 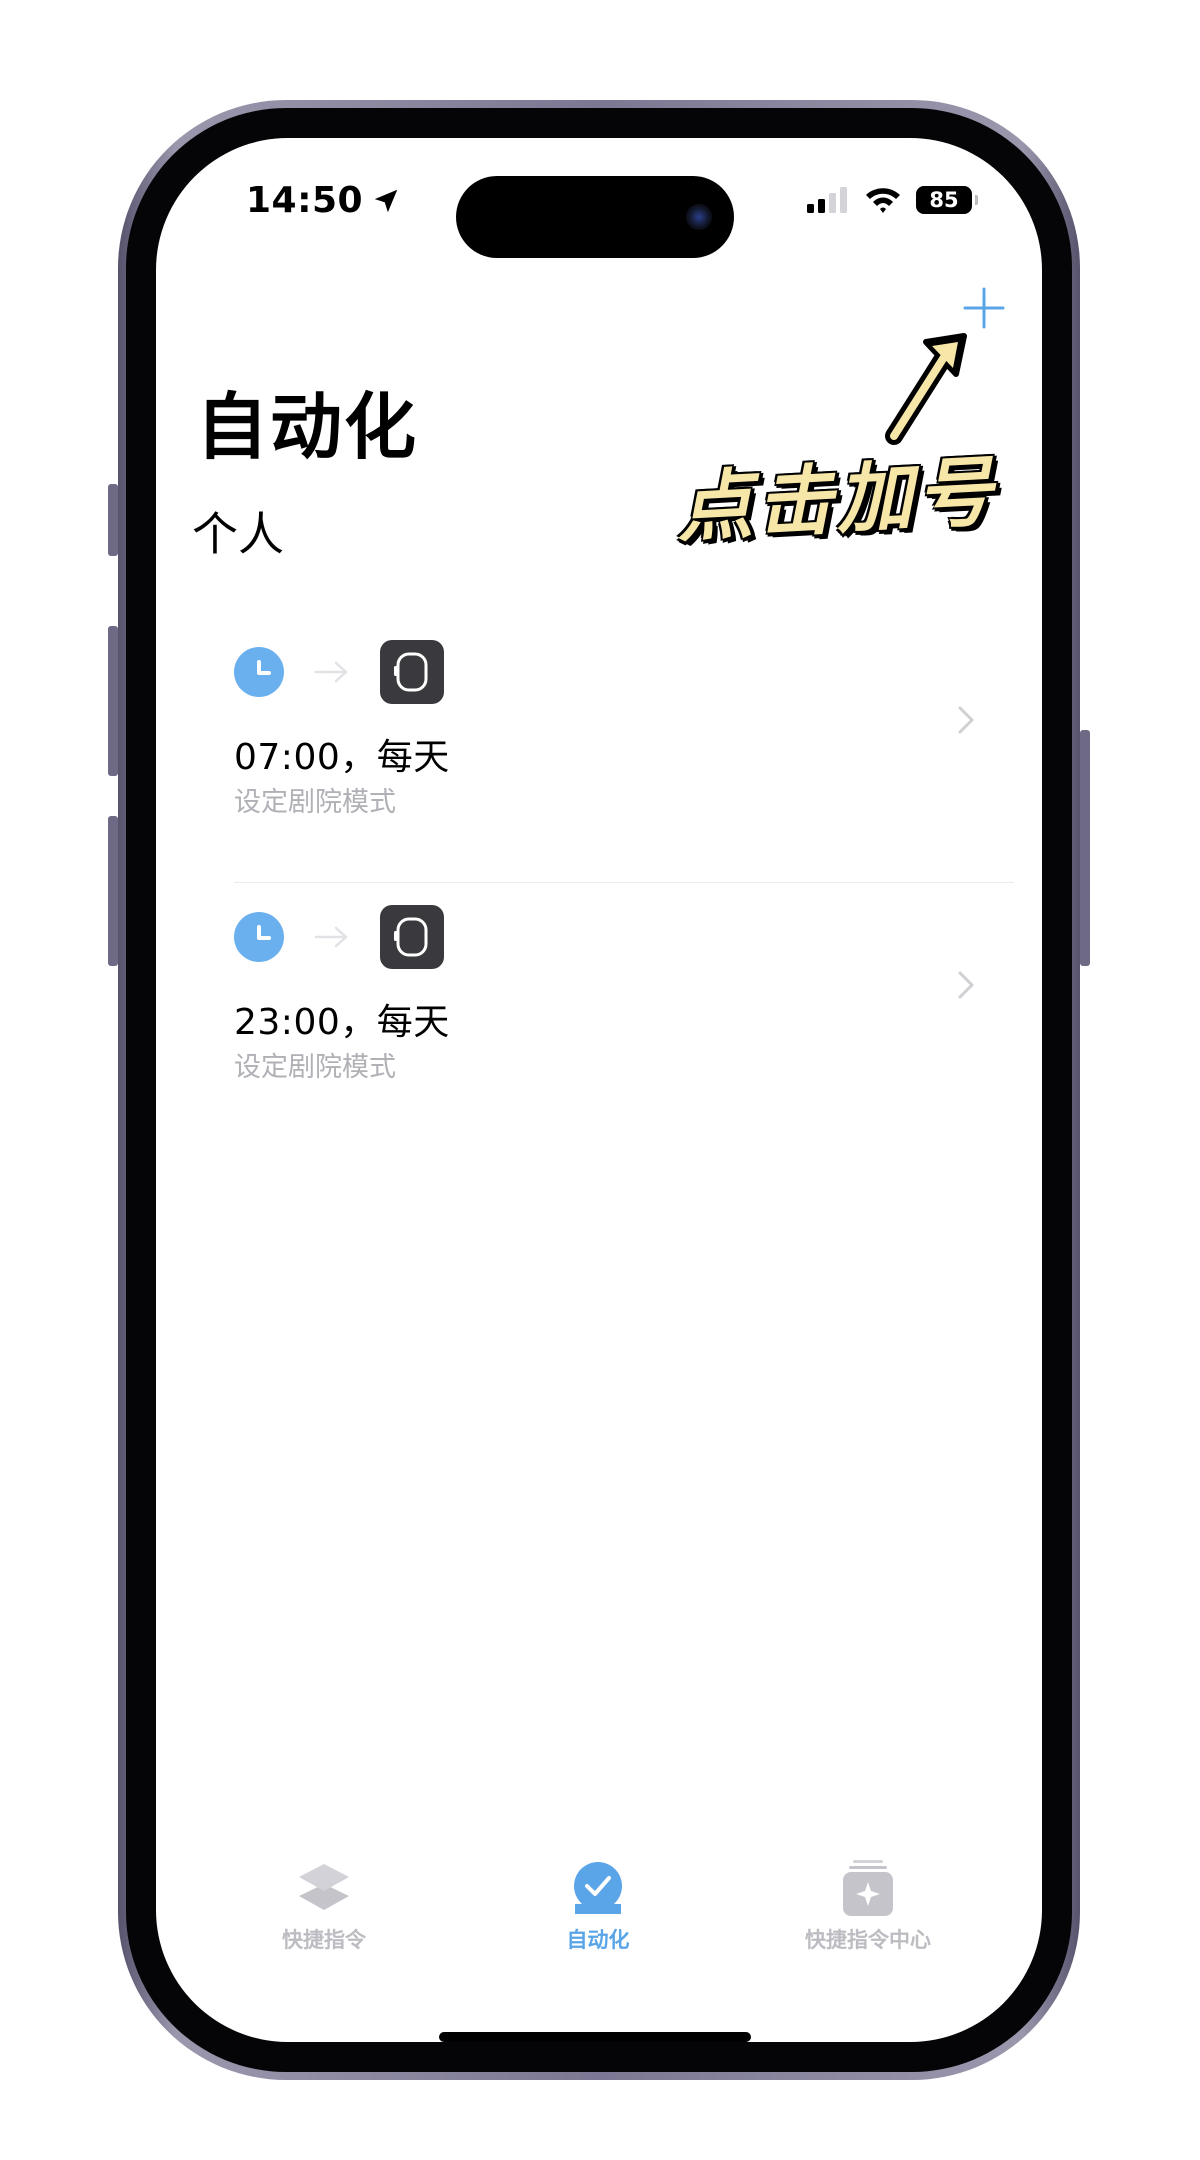 I want to click on page-title: 自动化, so click(x=307, y=427).